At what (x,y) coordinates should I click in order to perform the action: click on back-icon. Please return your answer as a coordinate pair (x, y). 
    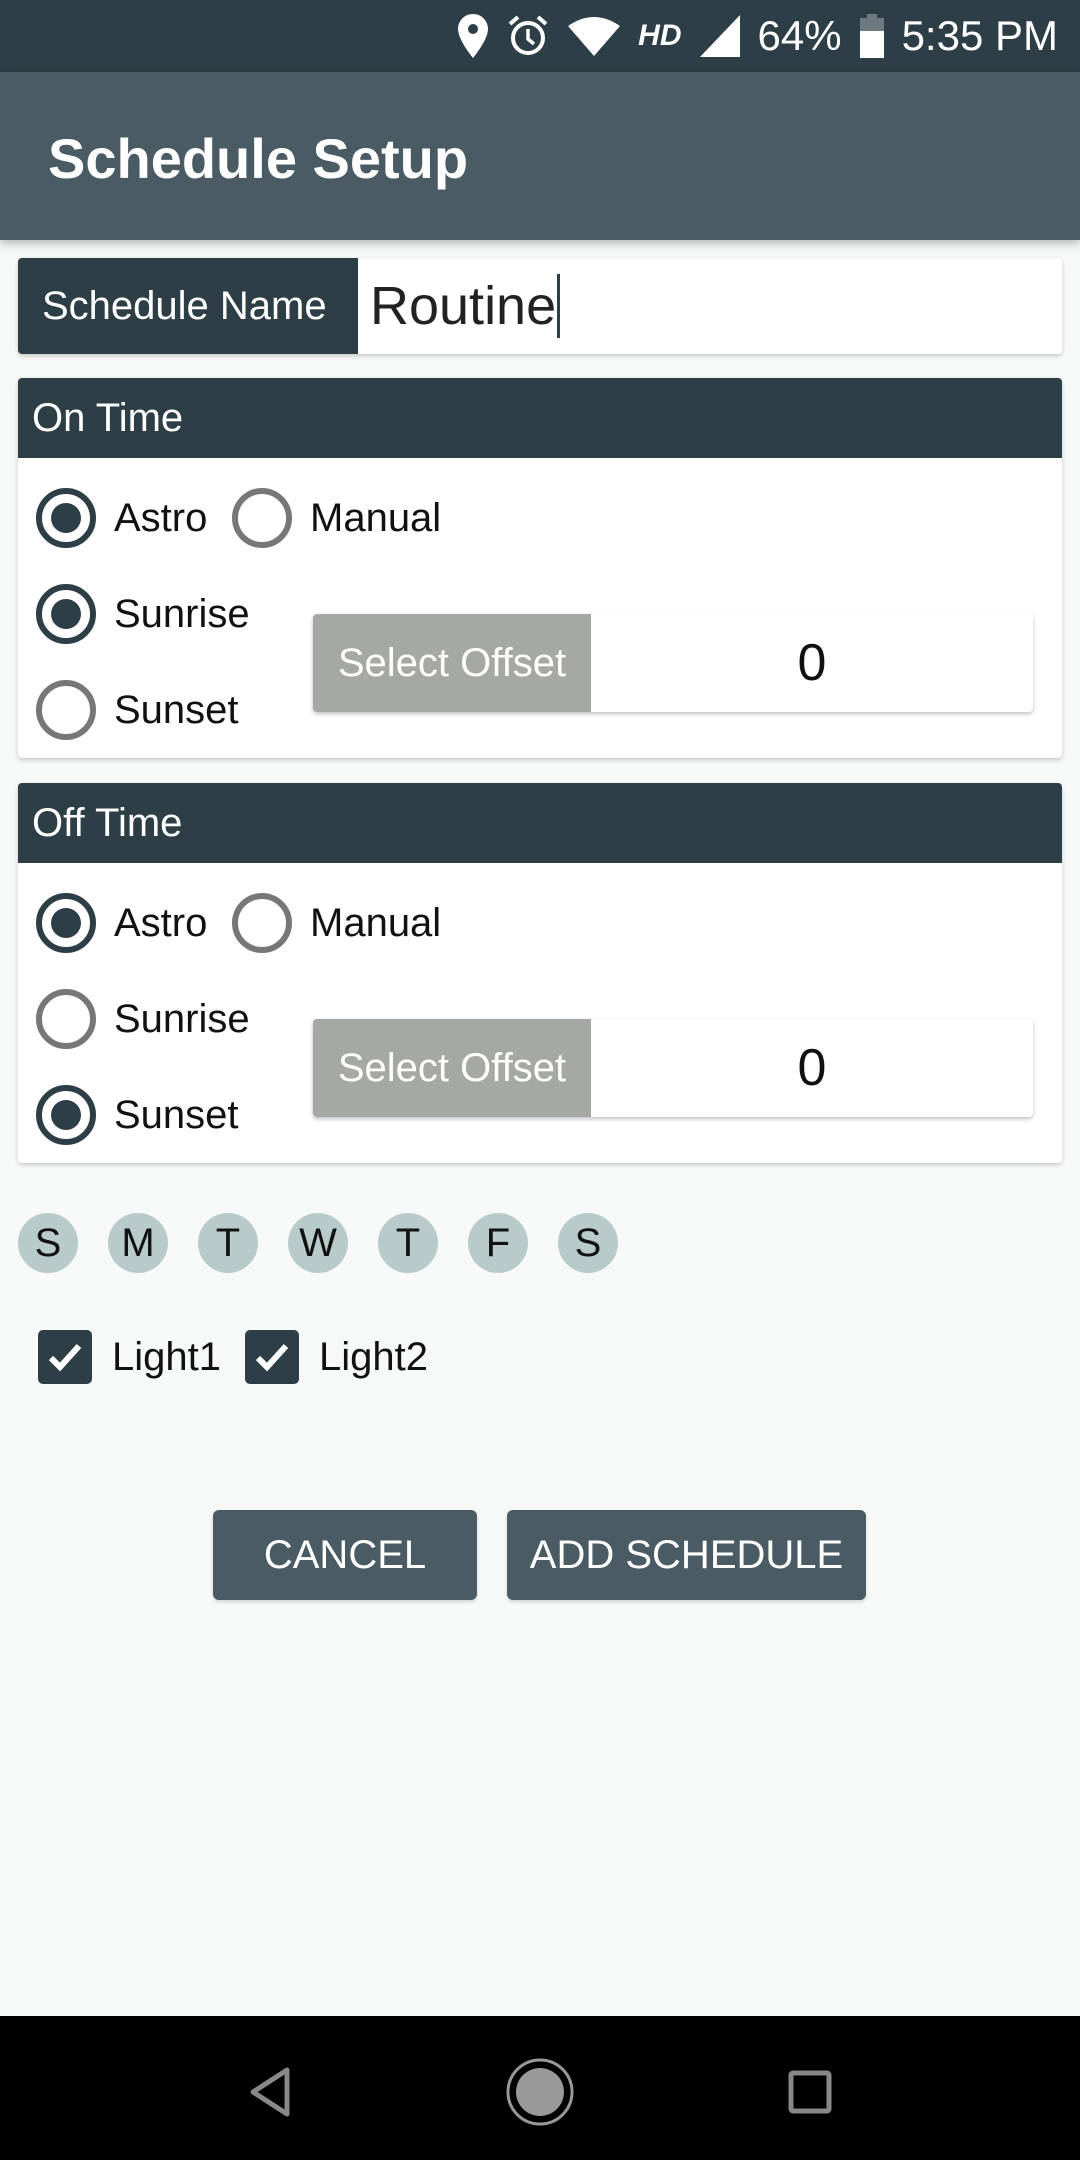
    Looking at the image, I should click on (270, 2092).